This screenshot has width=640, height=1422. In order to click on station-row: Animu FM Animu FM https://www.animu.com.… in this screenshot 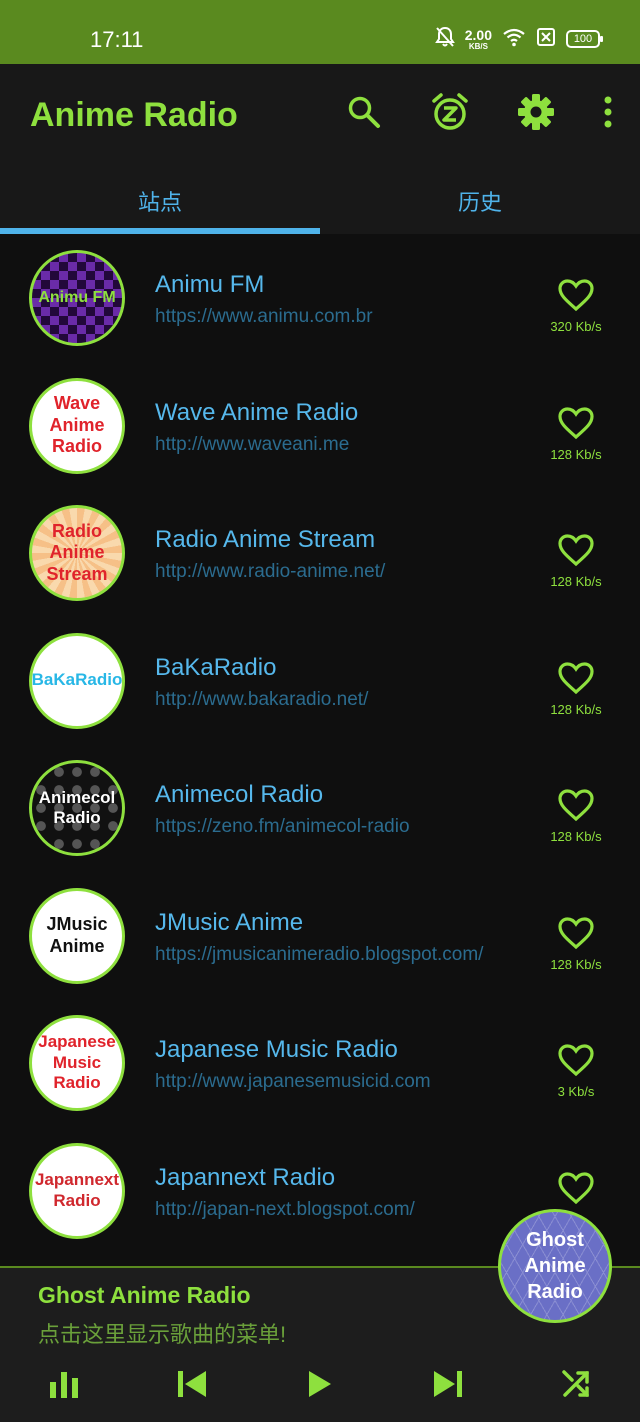, I will do `click(320, 298)`.